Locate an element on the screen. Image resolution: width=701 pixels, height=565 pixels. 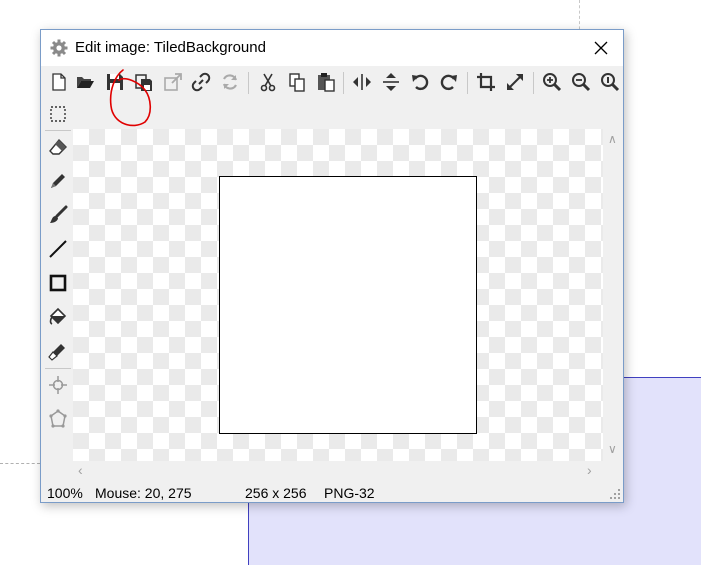
new-icon is located at coordinates (59, 82).